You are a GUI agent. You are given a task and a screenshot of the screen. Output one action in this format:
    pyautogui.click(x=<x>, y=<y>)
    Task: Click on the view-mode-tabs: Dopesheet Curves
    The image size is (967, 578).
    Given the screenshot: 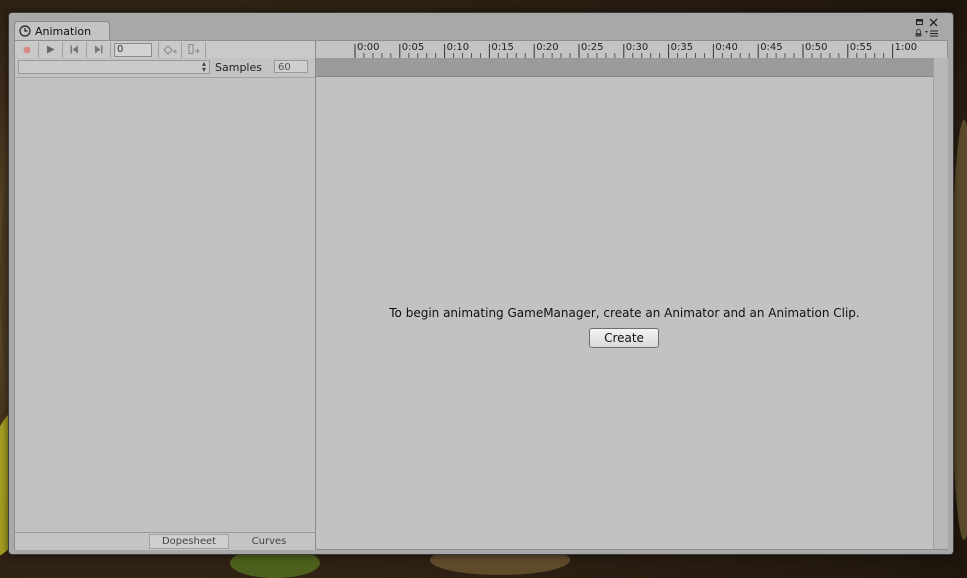 What is the action you would take?
    pyautogui.click(x=165, y=541)
    